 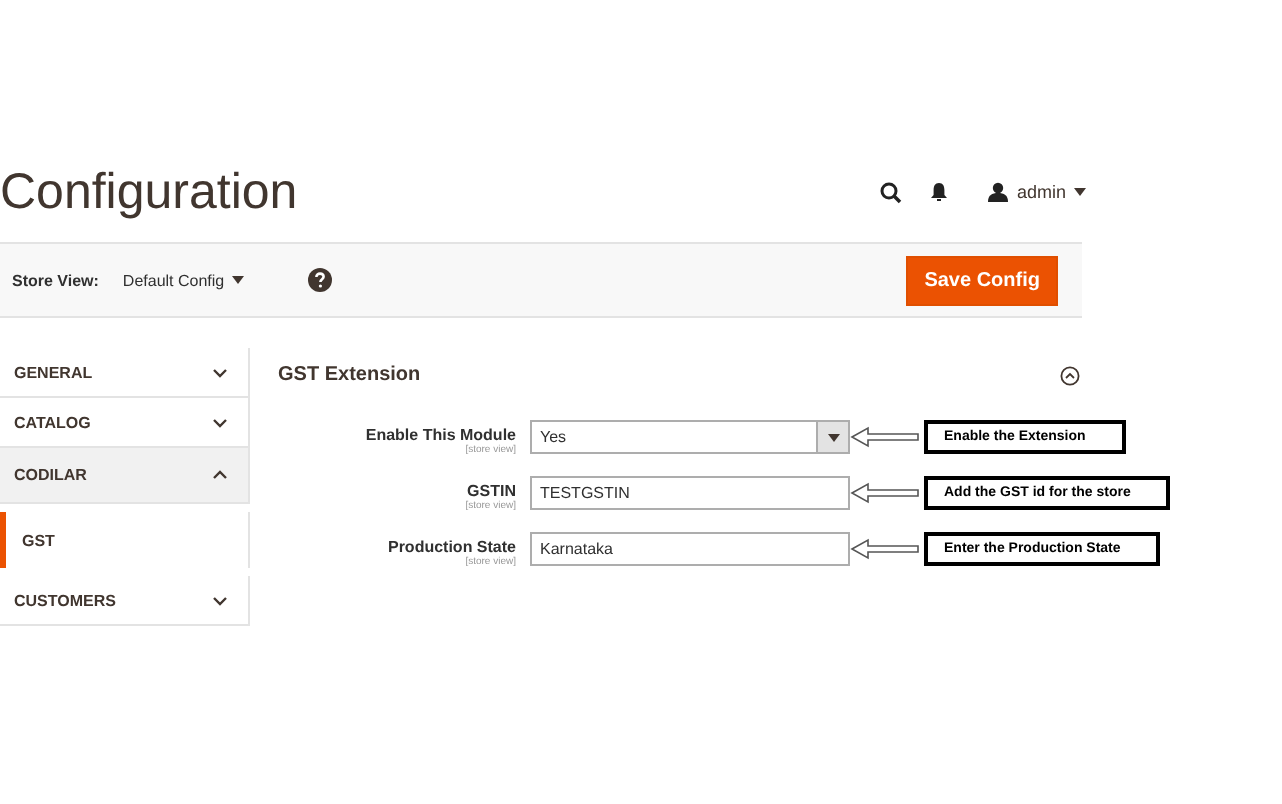 I want to click on user-menu: admin, so click(x=1037, y=192).